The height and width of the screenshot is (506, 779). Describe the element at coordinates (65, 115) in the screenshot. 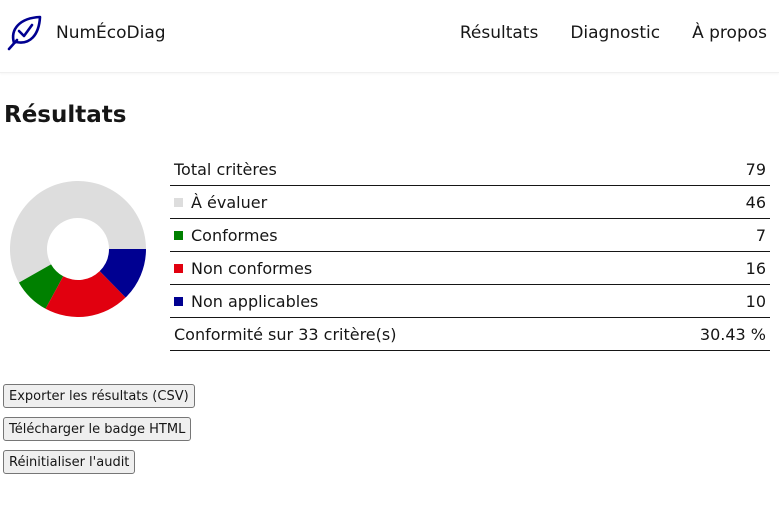

I see `page-title: Résultats` at that location.